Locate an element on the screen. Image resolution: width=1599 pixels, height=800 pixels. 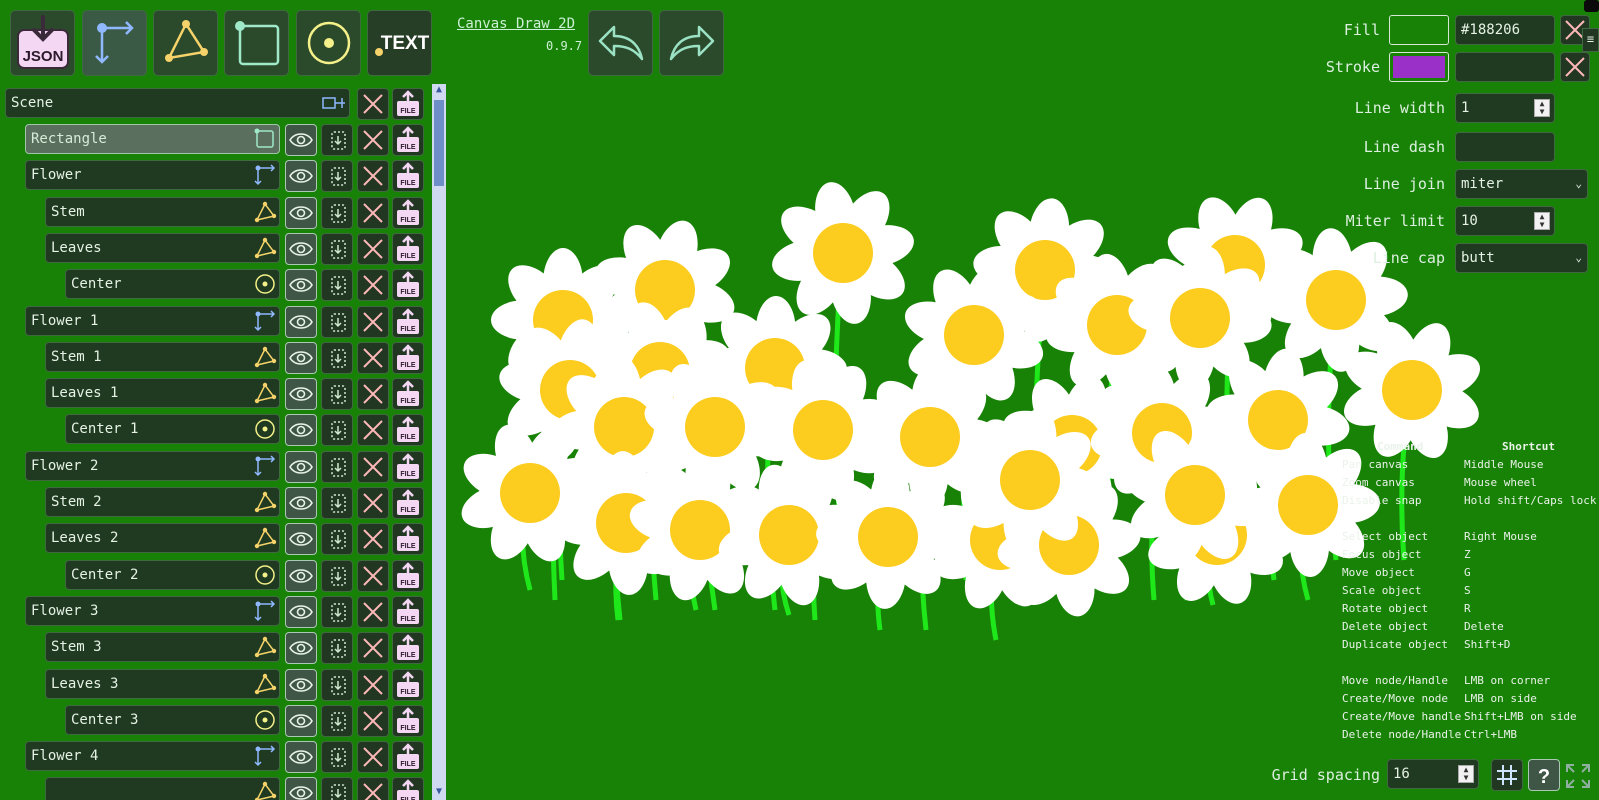
scene-item-name: Leaves is located at coordinates (162, 247).